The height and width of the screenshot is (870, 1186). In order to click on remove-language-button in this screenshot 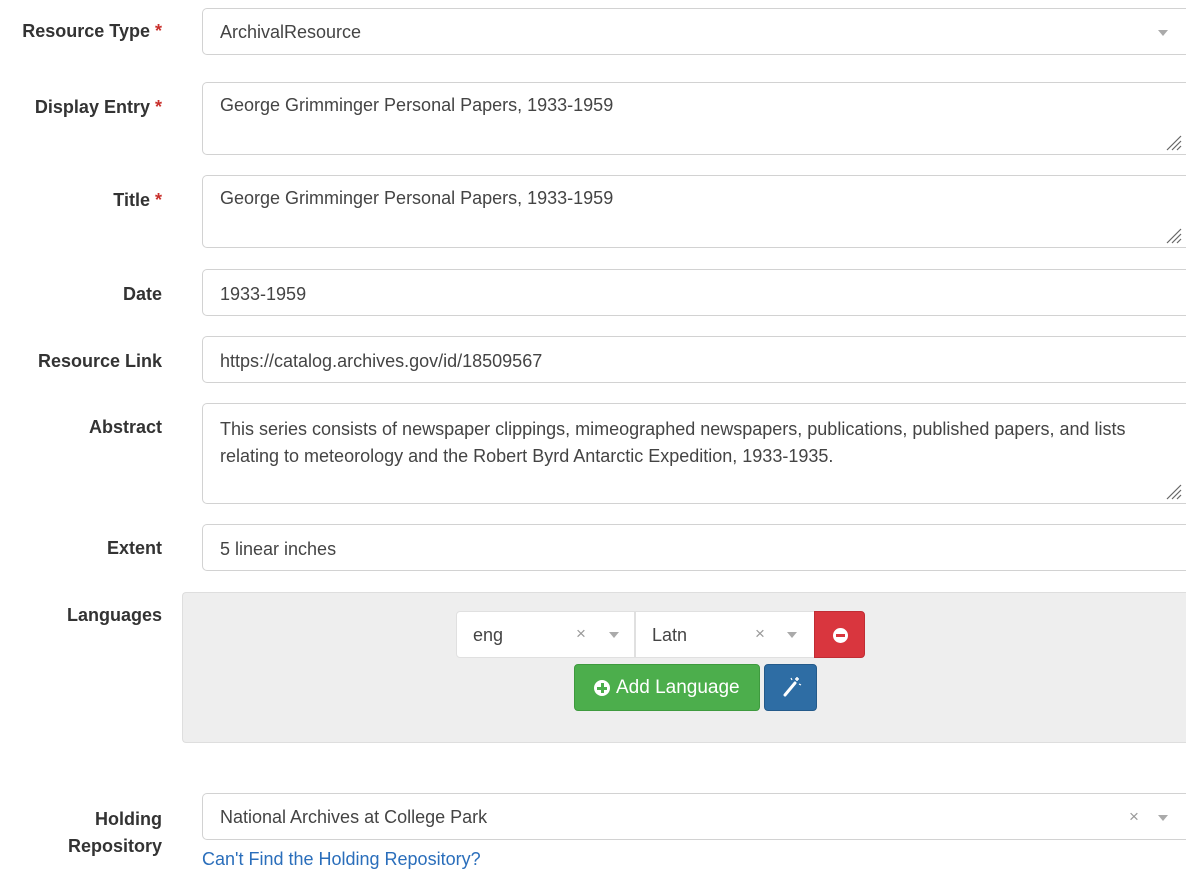, I will do `click(839, 634)`.